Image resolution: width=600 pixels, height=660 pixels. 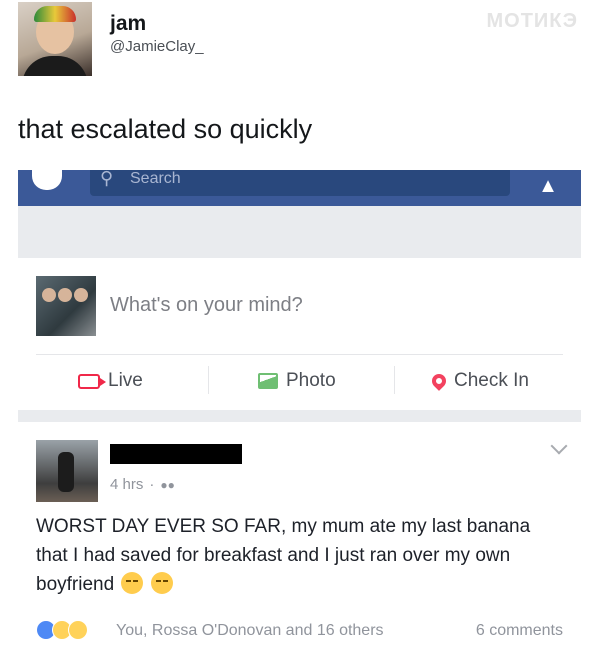 I want to click on photo-icon, so click(x=268, y=381).